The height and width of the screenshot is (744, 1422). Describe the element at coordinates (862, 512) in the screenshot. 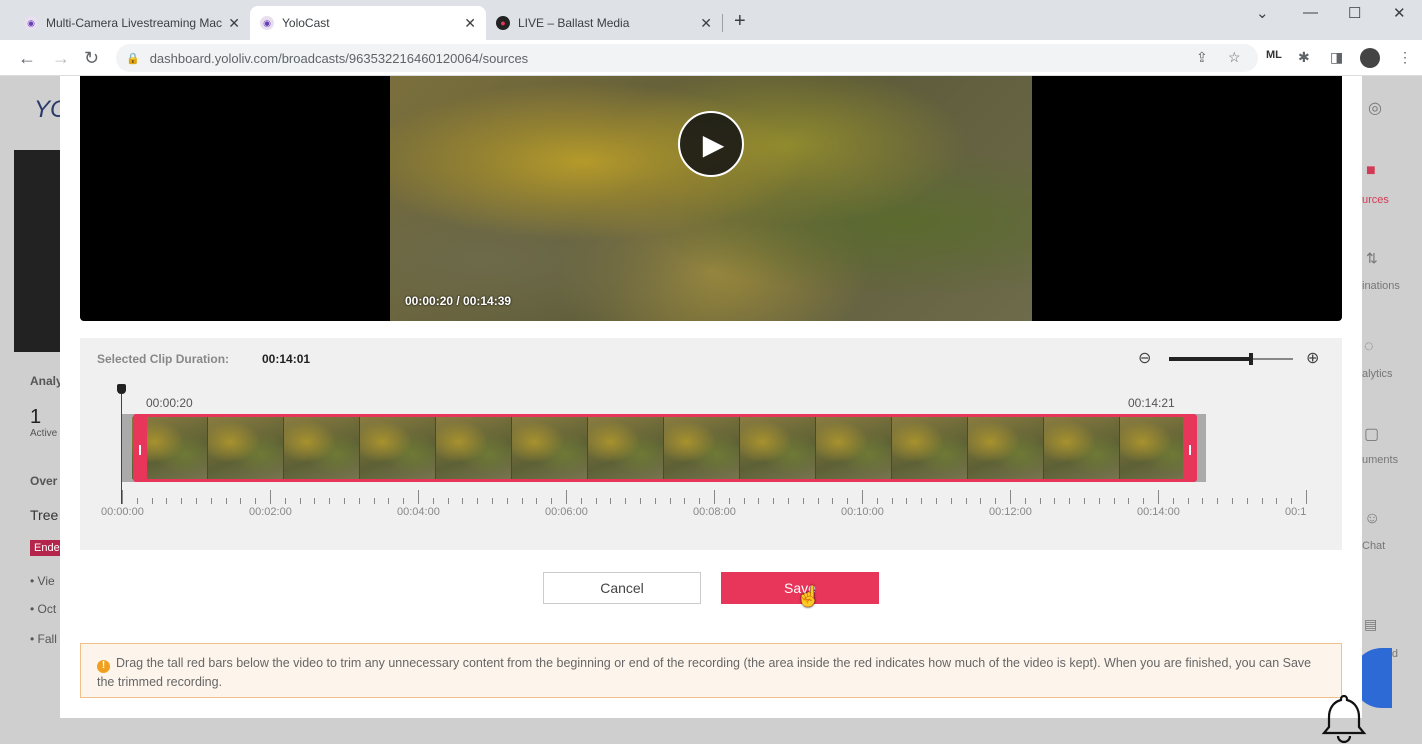

I see `timeline-tick-label: 00:10:00` at that location.